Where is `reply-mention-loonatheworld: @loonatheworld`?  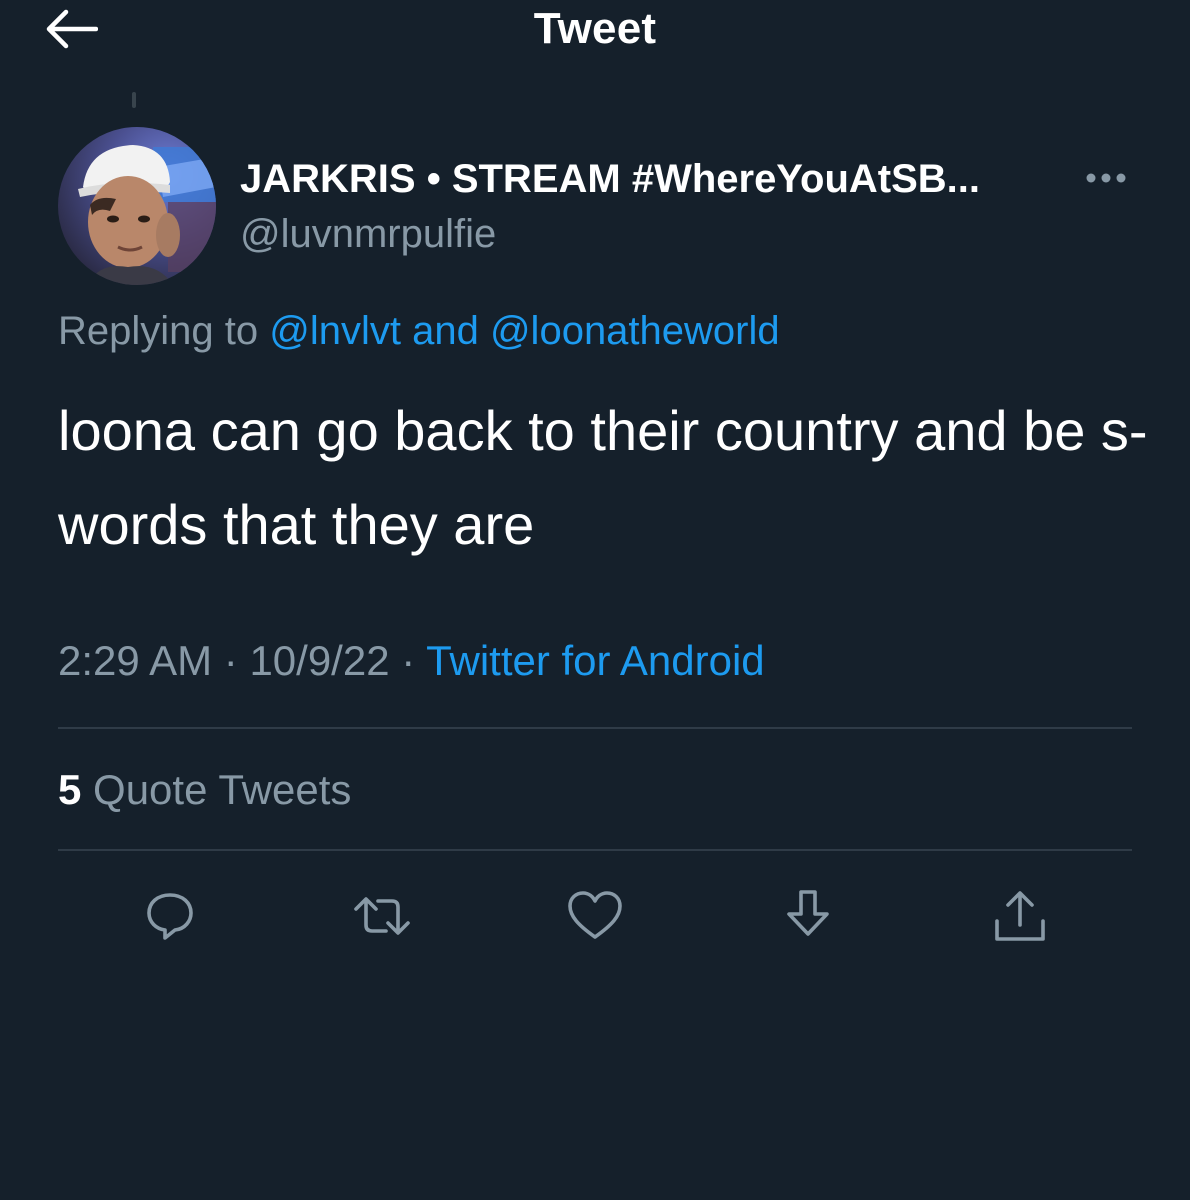 reply-mention-loonatheworld: @loonatheworld is located at coordinates (635, 331).